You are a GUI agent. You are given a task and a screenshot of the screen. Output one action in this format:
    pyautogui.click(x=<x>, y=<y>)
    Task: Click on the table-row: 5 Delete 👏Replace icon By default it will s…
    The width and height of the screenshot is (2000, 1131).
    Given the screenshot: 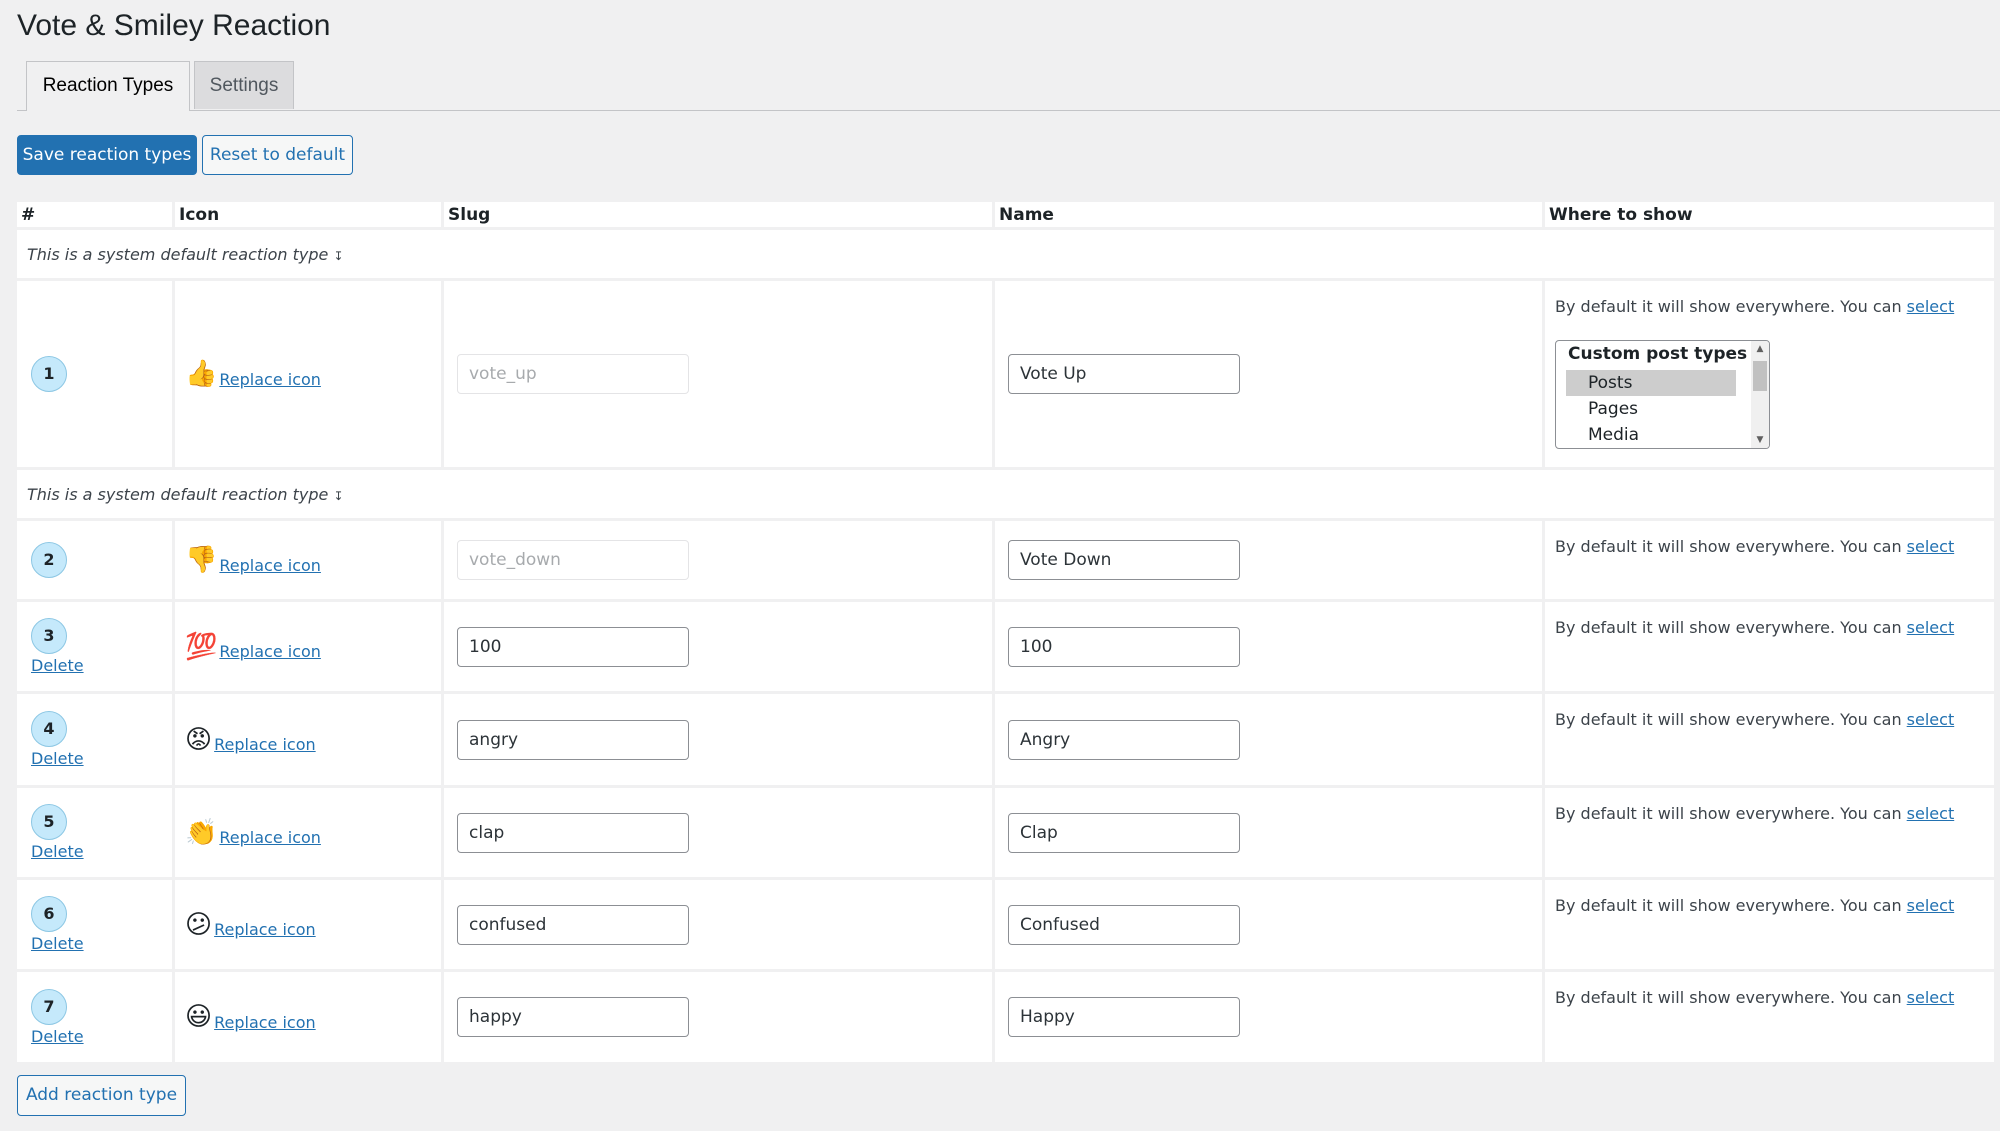 What is the action you would take?
    pyautogui.click(x=1005, y=832)
    